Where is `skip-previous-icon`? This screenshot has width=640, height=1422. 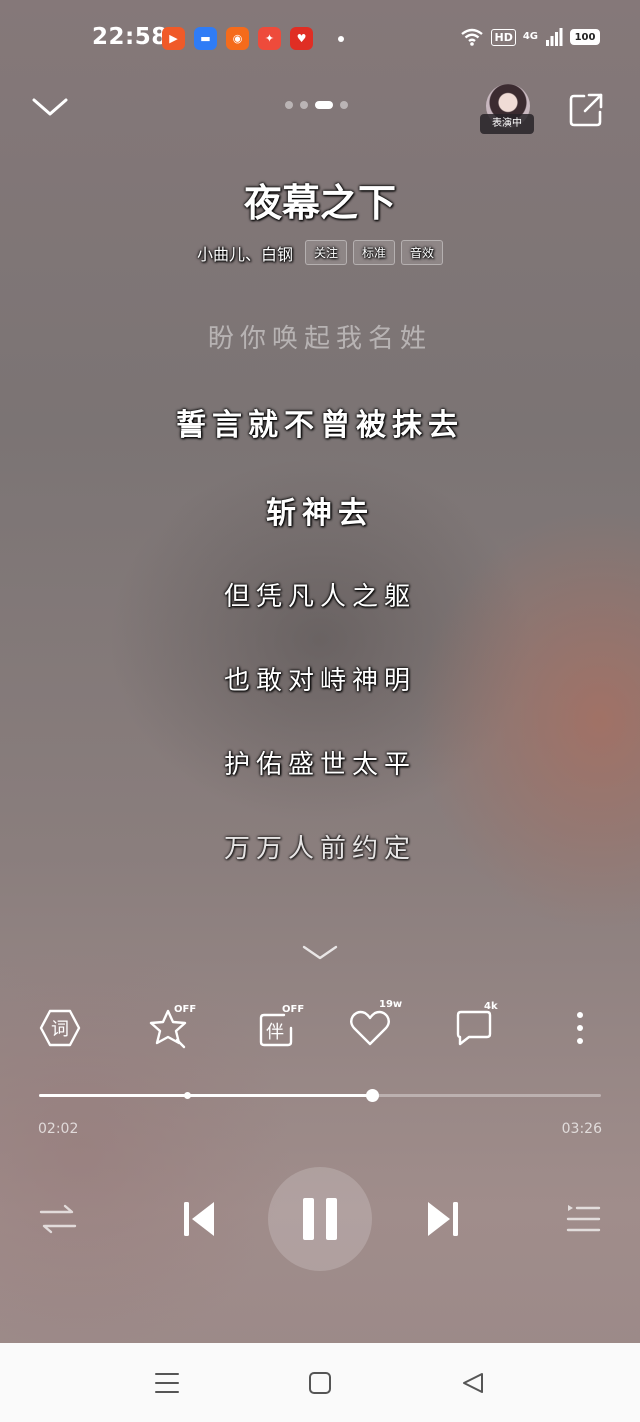 skip-previous-icon is located at coordinates (199, 1219).